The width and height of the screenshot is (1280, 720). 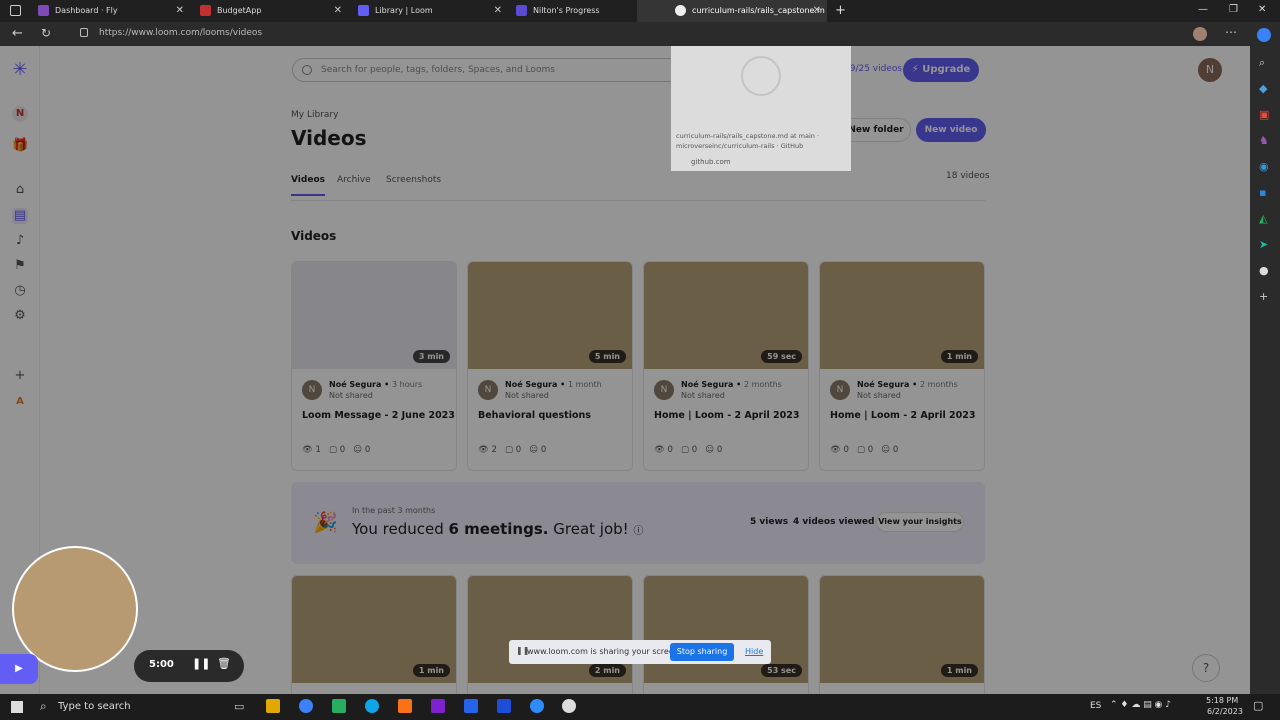 I want to click on tab-screenshots: Screenshots, so click(x=413, y=180).